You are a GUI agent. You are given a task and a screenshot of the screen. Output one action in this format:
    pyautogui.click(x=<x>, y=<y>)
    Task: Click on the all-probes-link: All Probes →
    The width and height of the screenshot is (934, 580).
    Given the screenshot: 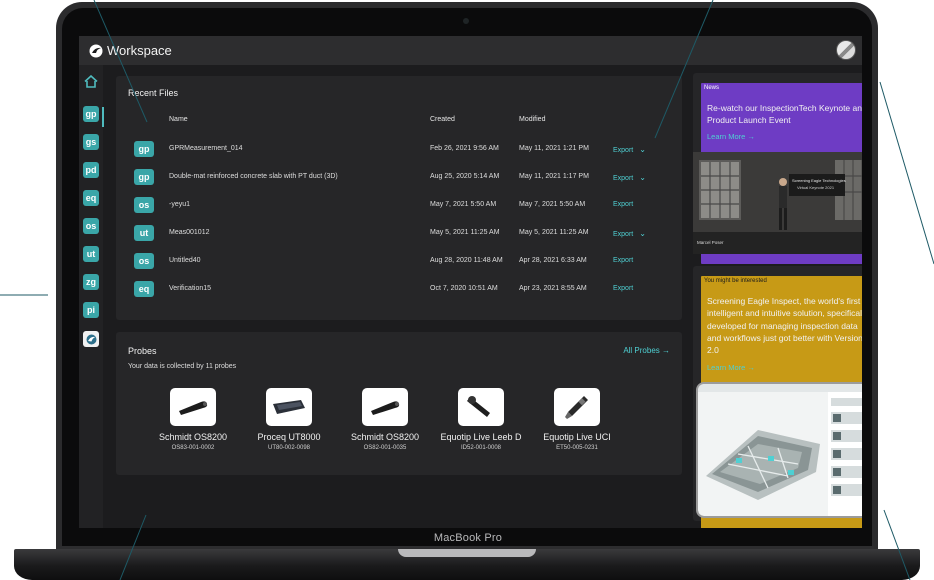 What is the action you would take?
    pyautogui.click(x=646, y=350)
    